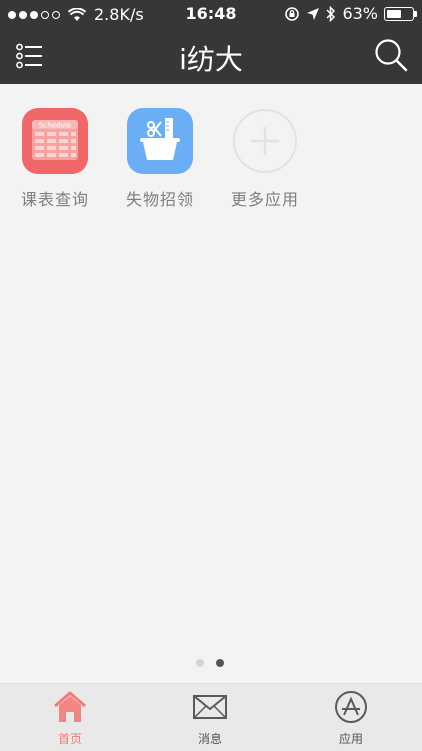 Image resolution: width=422 pixels, height=751 pixels. I want to click on app-store-icon, so click(351, 707).